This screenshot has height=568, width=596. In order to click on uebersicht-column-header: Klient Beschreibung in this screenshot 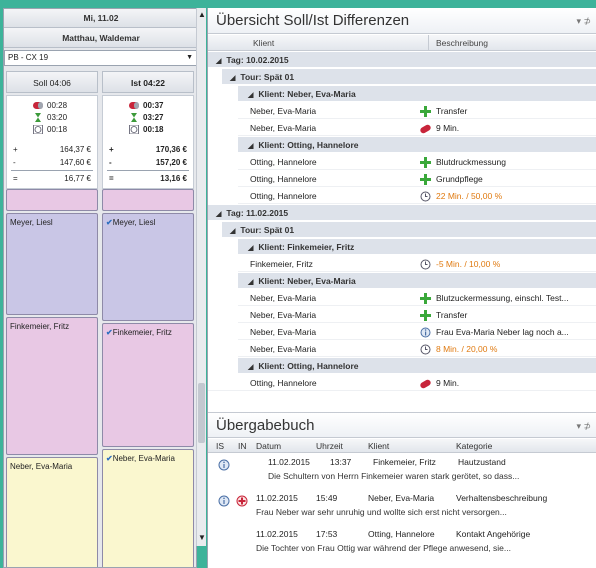, I will do `click(402, 43)`.